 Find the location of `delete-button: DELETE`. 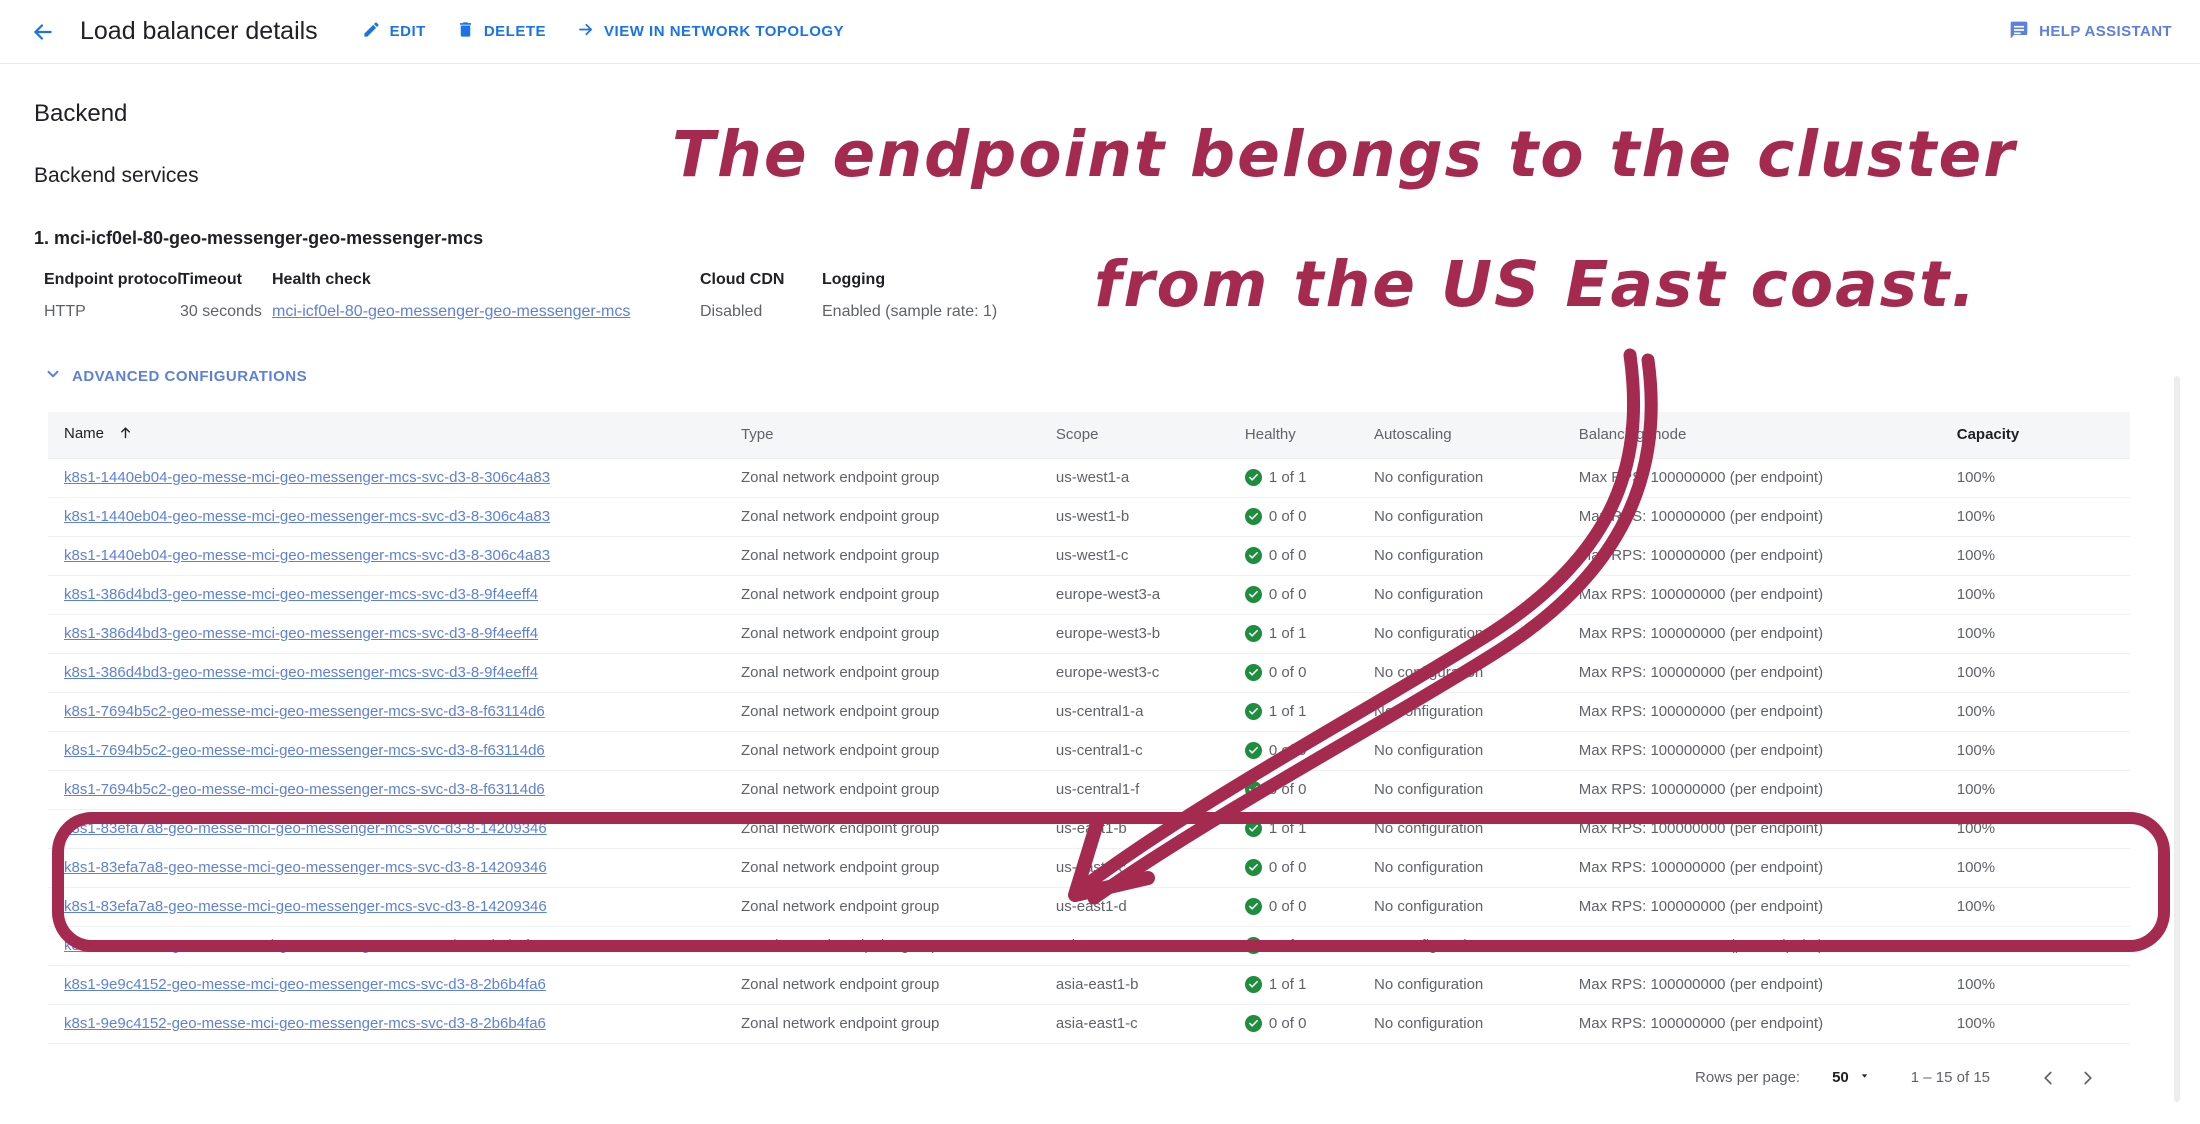

delete-button: DELETE is located at coordinates (501, 31).